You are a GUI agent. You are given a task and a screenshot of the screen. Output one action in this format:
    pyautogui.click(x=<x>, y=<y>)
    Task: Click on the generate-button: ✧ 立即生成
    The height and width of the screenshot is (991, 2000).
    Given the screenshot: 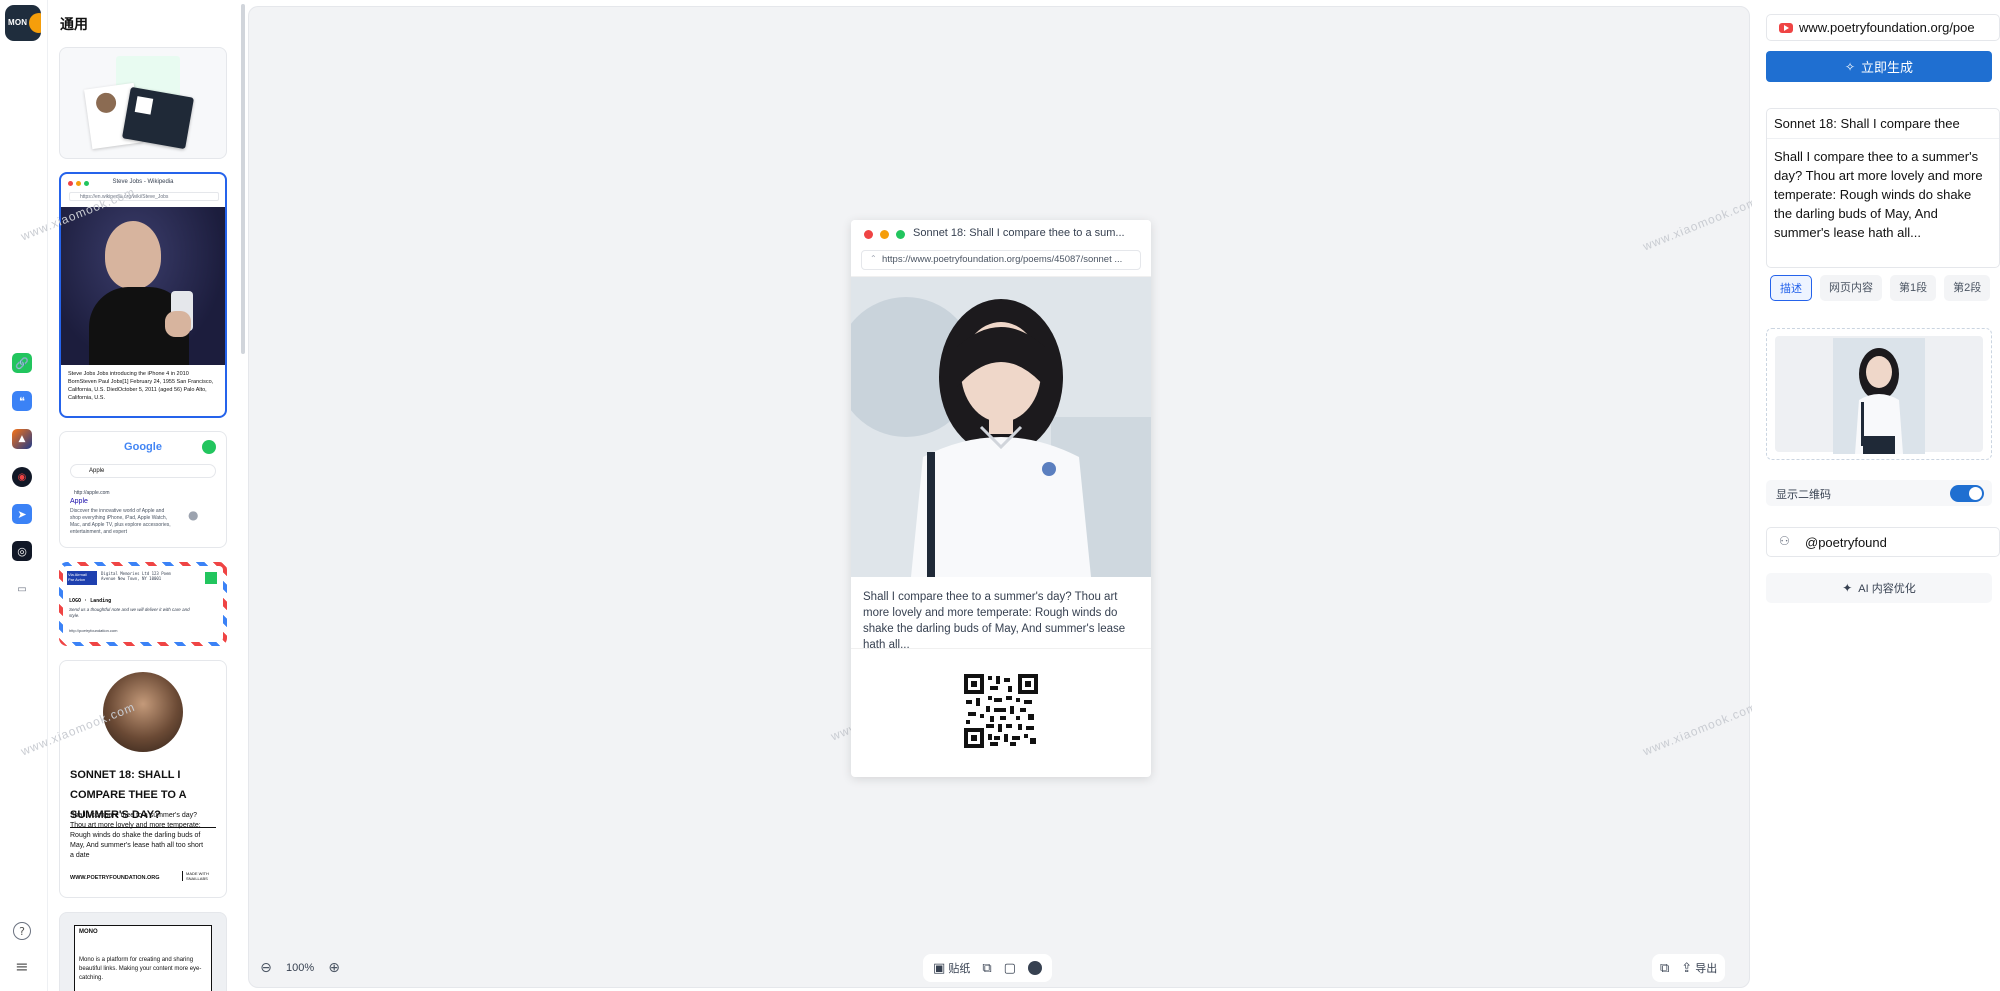 What is the action you would take?
    pyautogui.click(x=1879, y=66)
    